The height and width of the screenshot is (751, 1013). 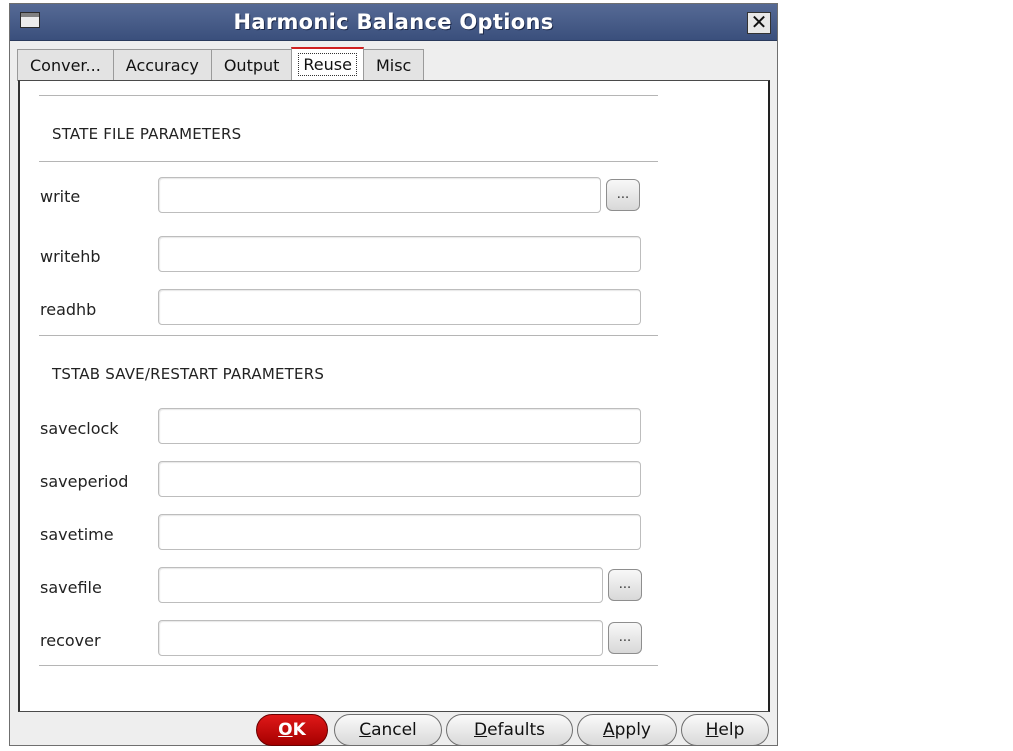 I want to click on title-bar: Harmonic Balance Options ✕, so click(x=393, y=22).